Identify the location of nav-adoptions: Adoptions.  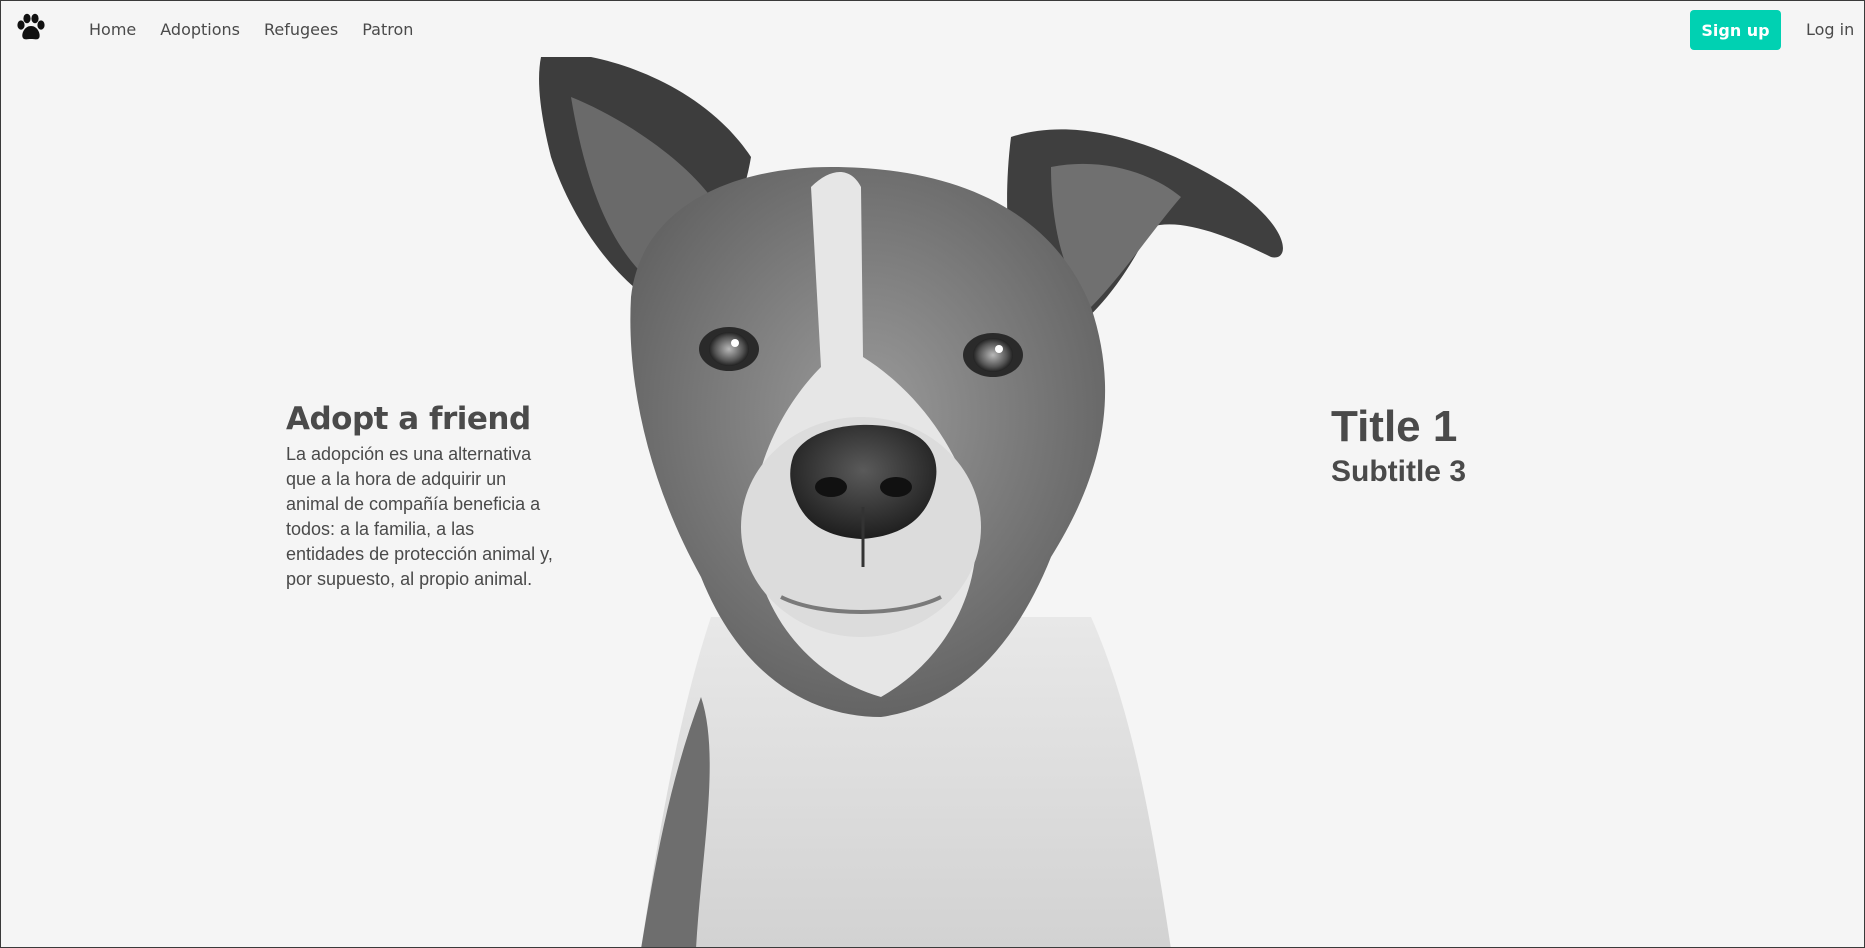
(200, 30).